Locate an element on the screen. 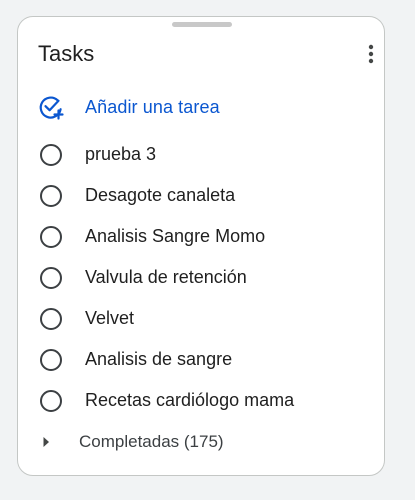 The image size is (415, 500). task-item: prueba 3 is located at coordinates (201, 154).